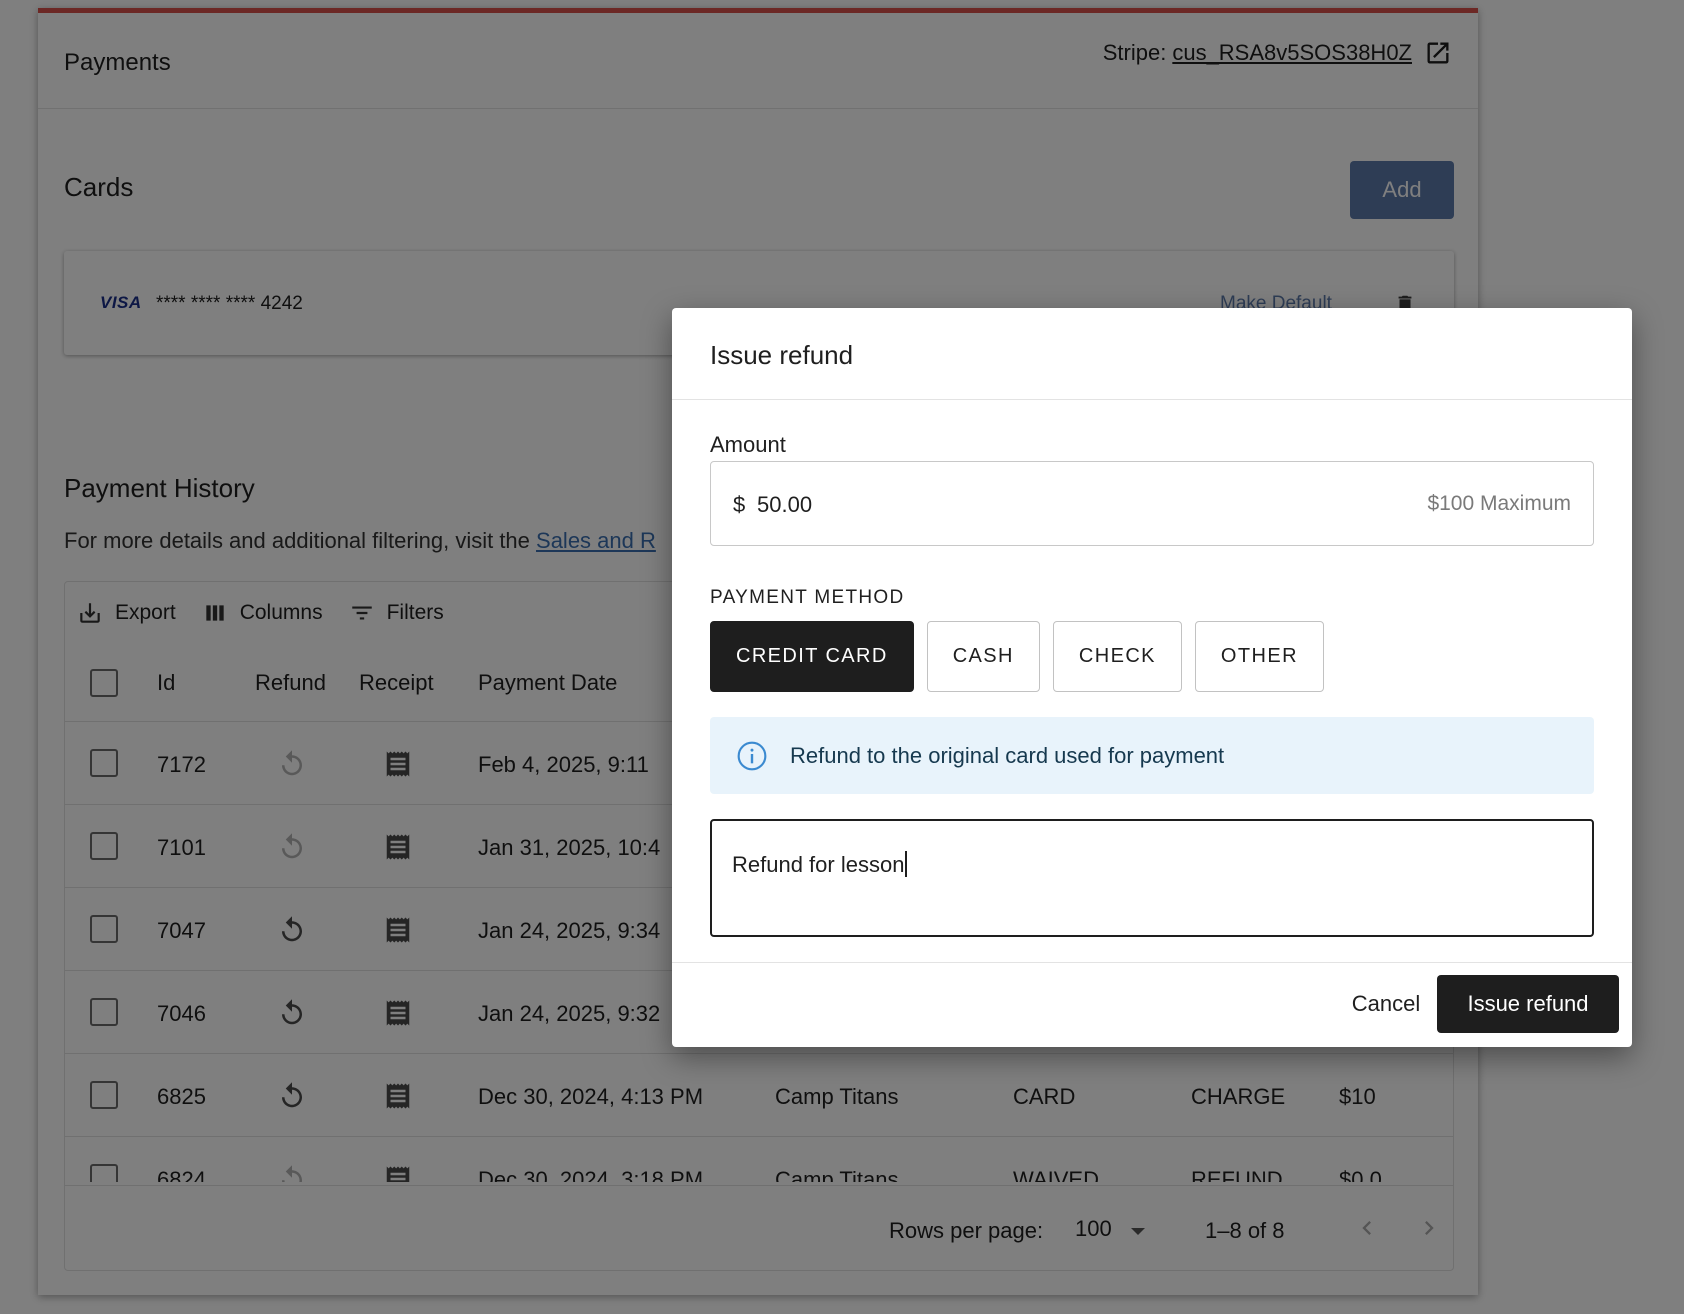 Image resolution: width=1684 pixels, height=1314 pixels. I want to click on payment-method-label: PAYMENT METHOD, so click(807, 597).